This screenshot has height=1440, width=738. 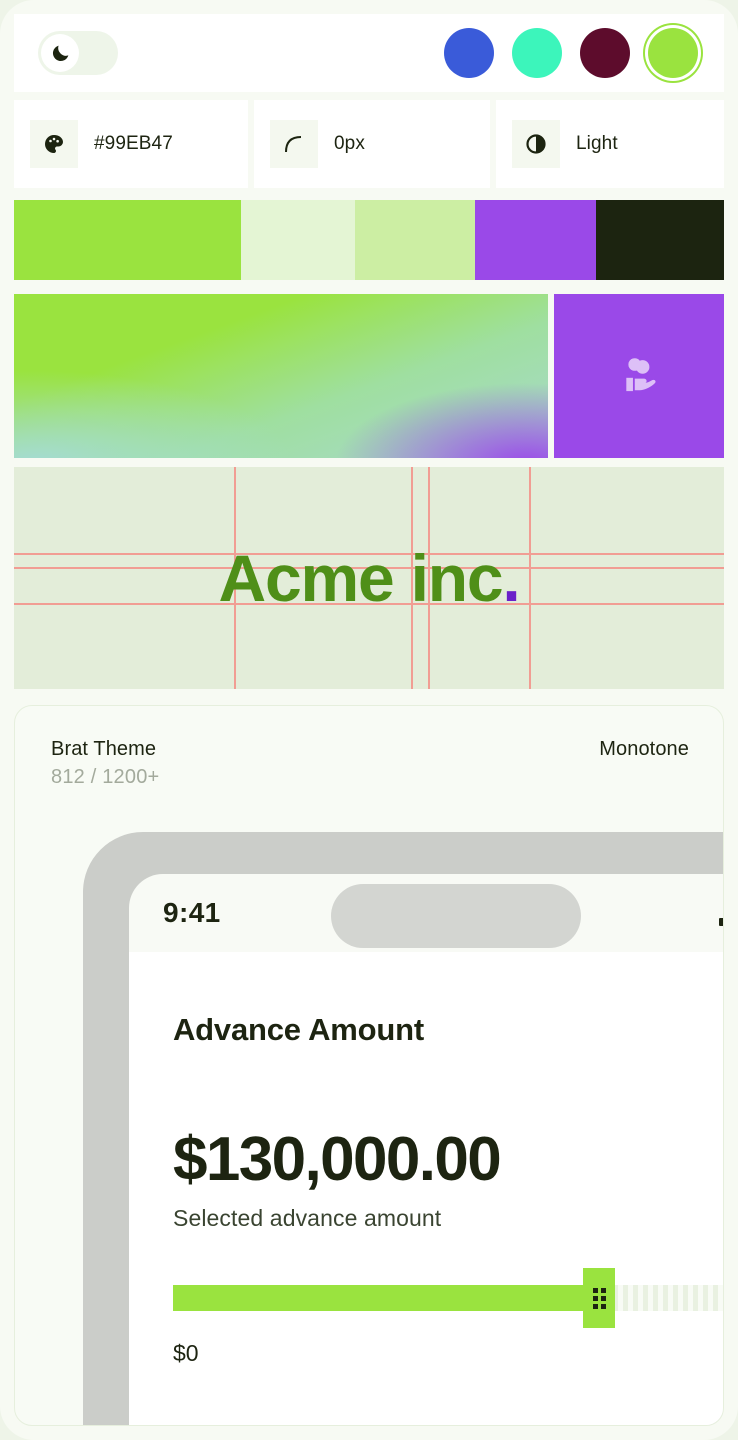 I want to click on theme-count: 812 / 1200+, so click(x=105, y=777).